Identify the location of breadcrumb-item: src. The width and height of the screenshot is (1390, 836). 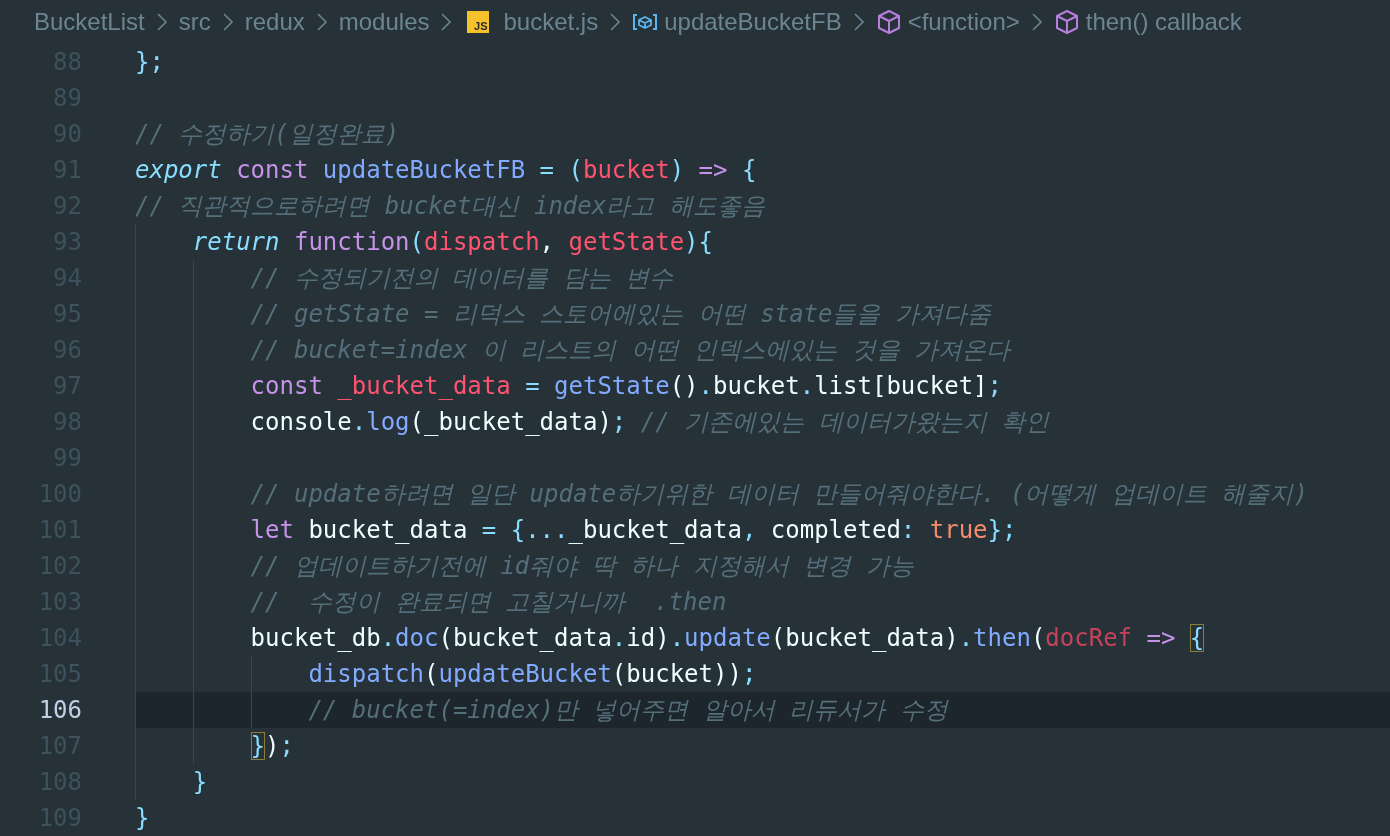
(194, 22).